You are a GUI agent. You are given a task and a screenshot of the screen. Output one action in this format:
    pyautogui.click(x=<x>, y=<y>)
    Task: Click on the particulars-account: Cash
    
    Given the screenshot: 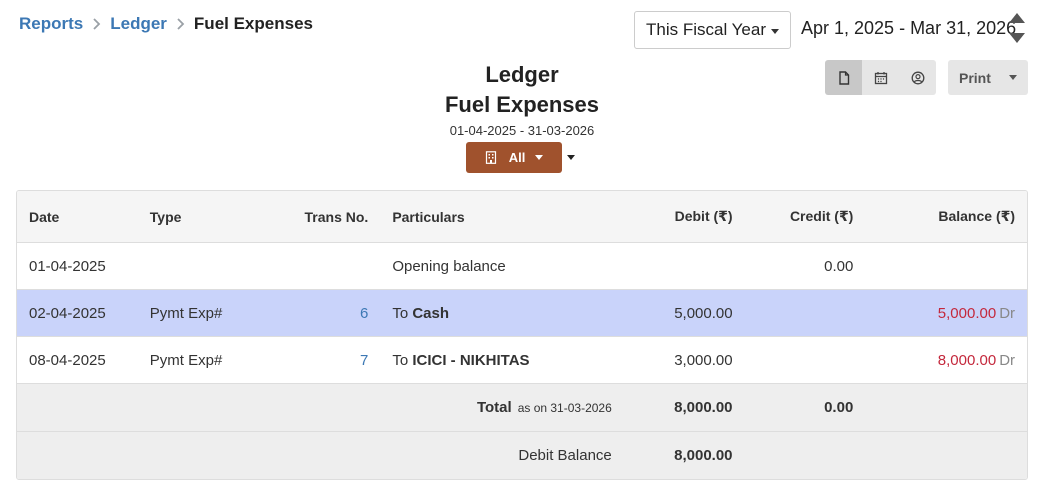 What is the action you would take?
    pyautogui.click(x=431, y=313)
    